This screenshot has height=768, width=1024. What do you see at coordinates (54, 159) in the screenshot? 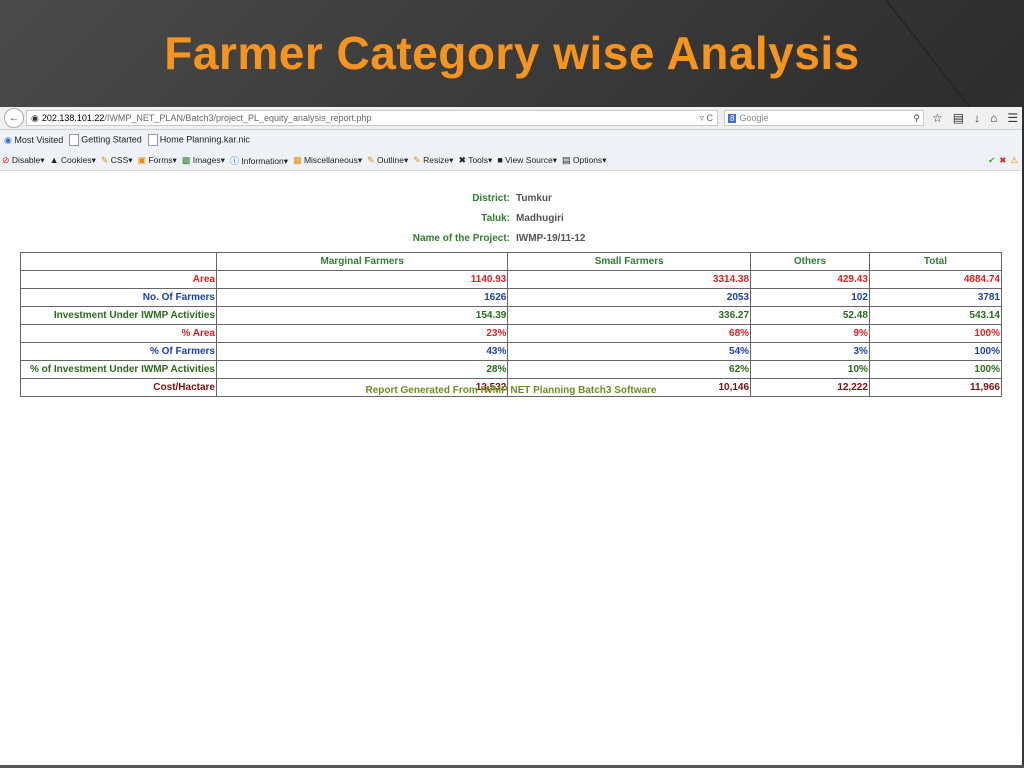
I see `cookie-icon: ▲` at bounding box center [54, 159].